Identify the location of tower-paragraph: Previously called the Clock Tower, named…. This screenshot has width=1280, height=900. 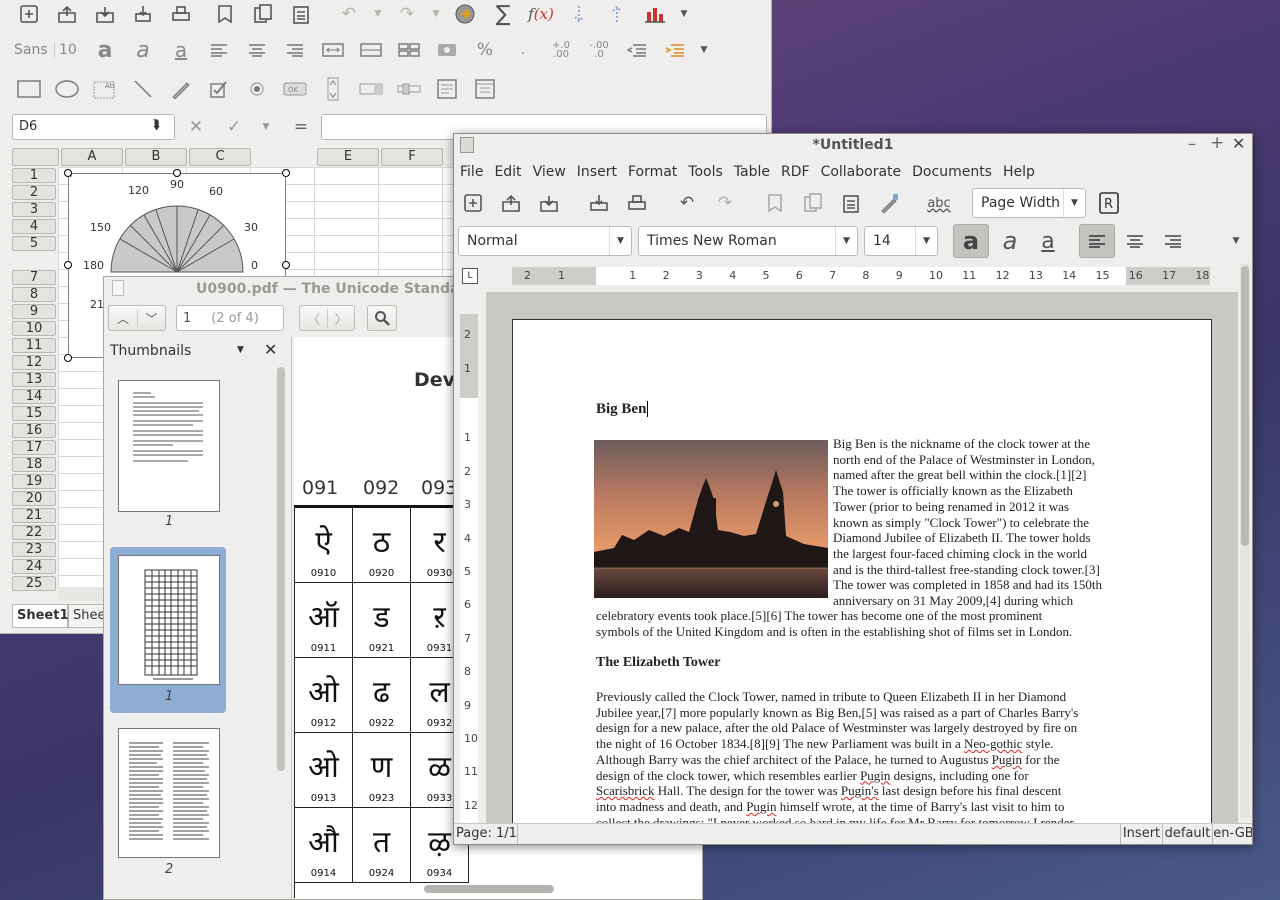
(876, 756).